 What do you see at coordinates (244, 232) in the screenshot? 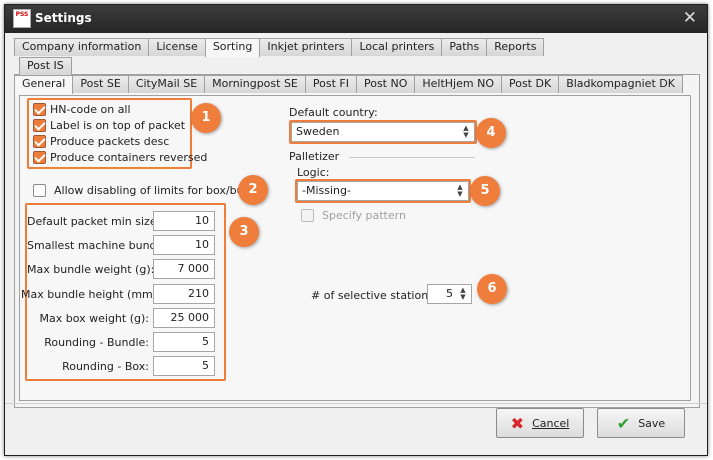
I see `badge-3: 3` at bounding box center [244, 232].